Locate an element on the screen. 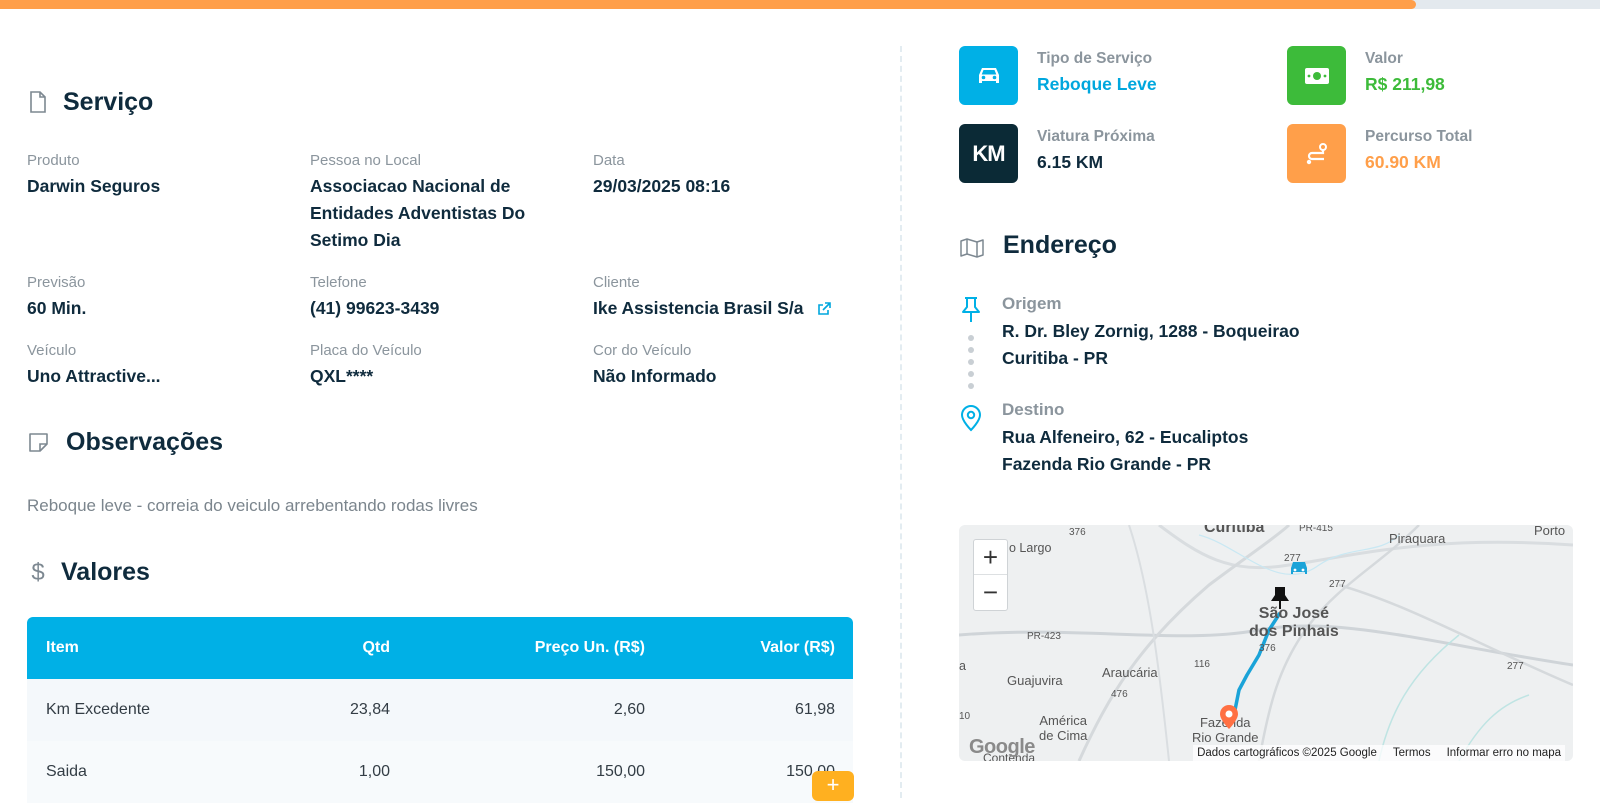  produto-field: Produto Darwin Seguros is located at coordinates (162, 175).